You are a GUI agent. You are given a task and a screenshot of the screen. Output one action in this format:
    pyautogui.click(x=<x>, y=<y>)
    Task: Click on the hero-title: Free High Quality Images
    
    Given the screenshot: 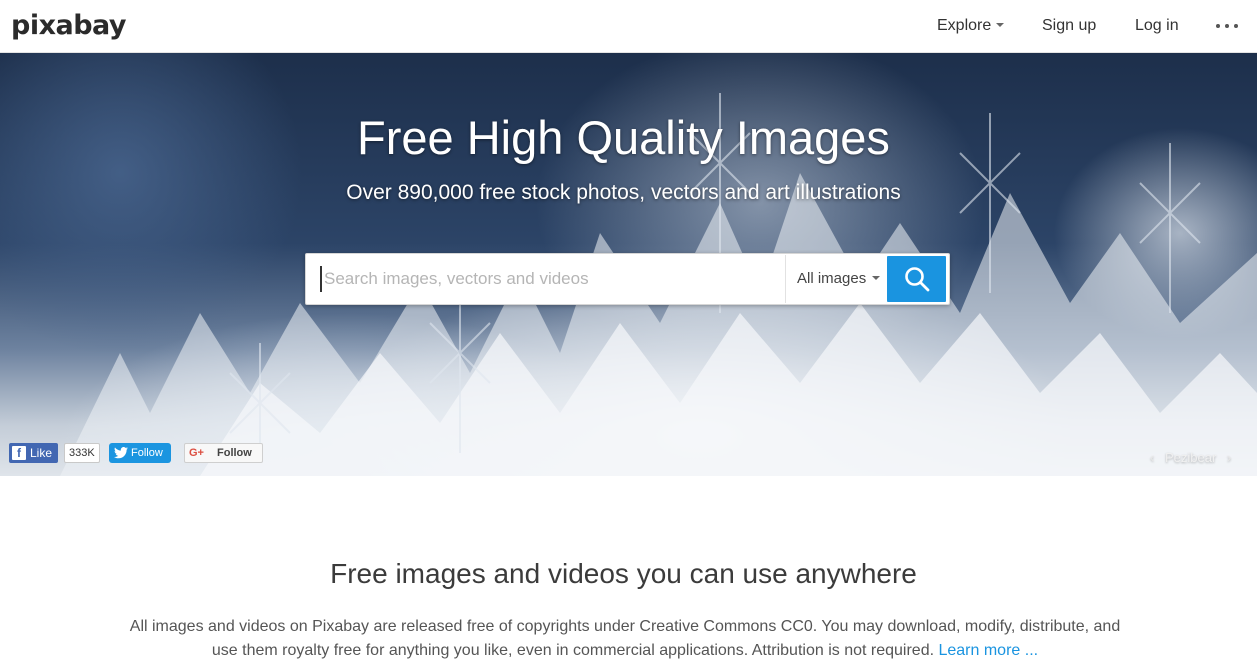 What is the action you would take?
    pyautogui.click(x=623, y=137)
    